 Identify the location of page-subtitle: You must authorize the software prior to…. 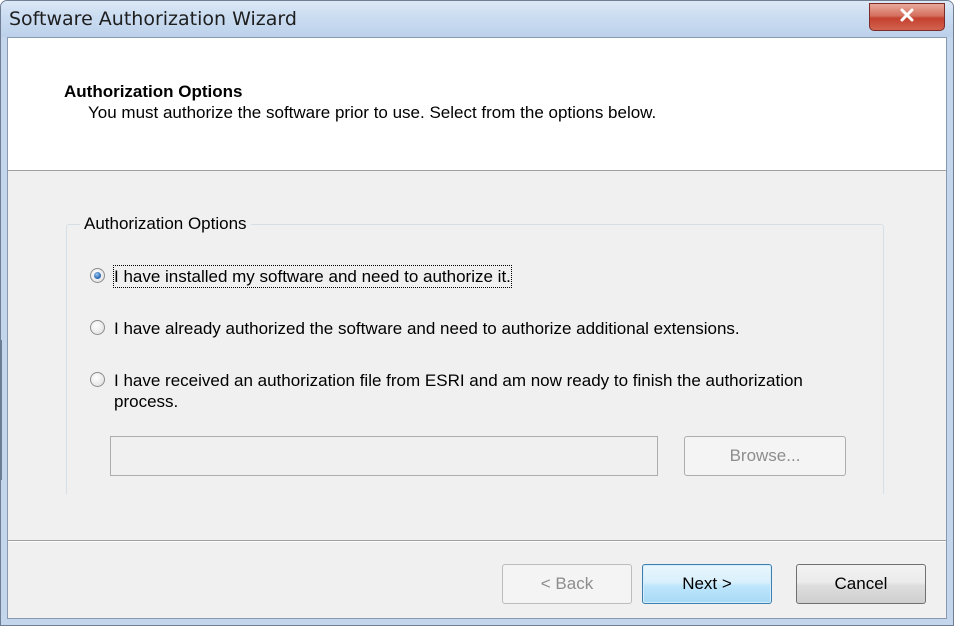
(372, 112).